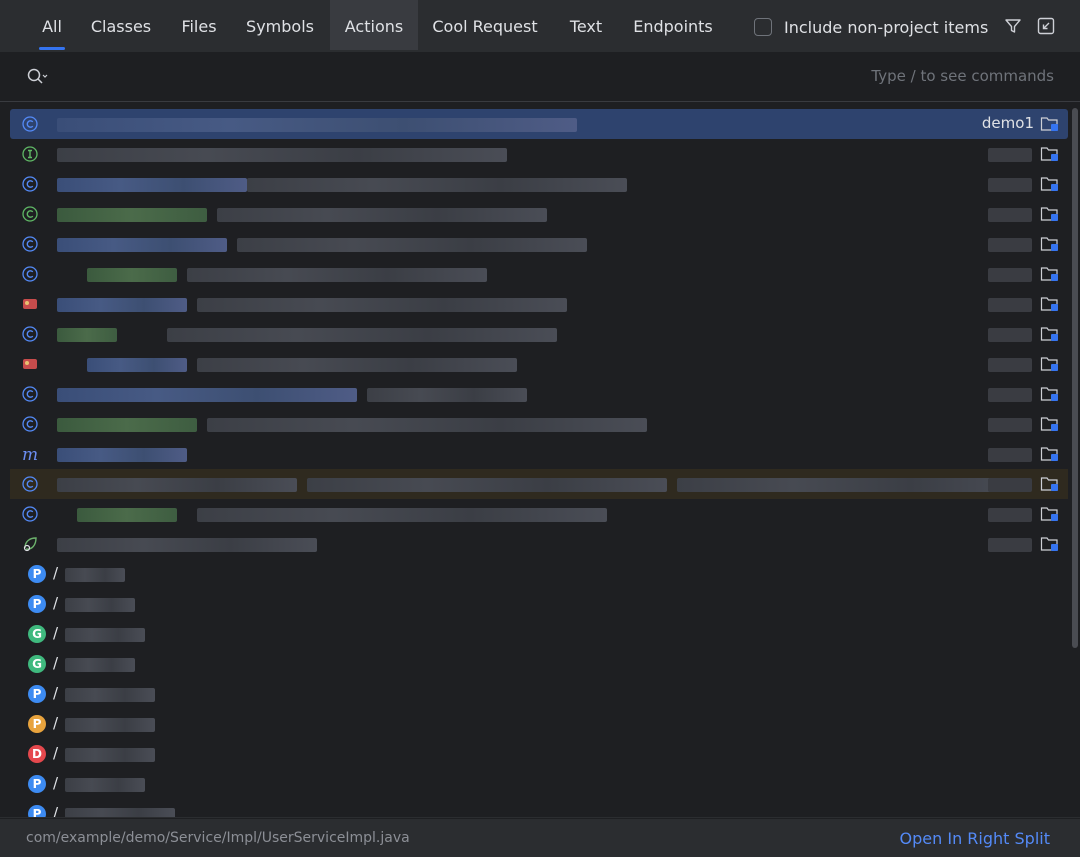  What do you see at coordinates (37, 77) in the screenshot?
I see `search-icon` at bounding box center [37, 77].